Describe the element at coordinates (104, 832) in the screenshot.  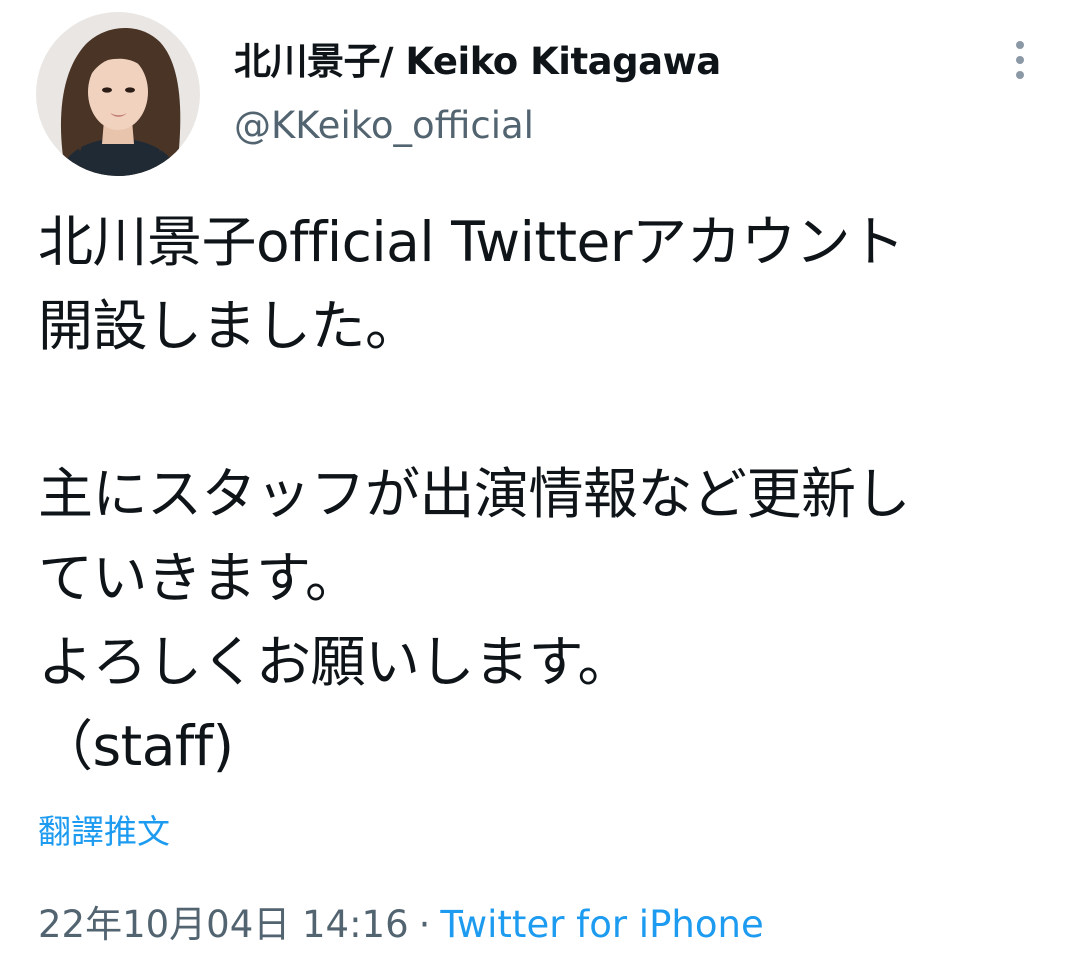
I see `translate-tweet-link: 翻譯推文` at that location.